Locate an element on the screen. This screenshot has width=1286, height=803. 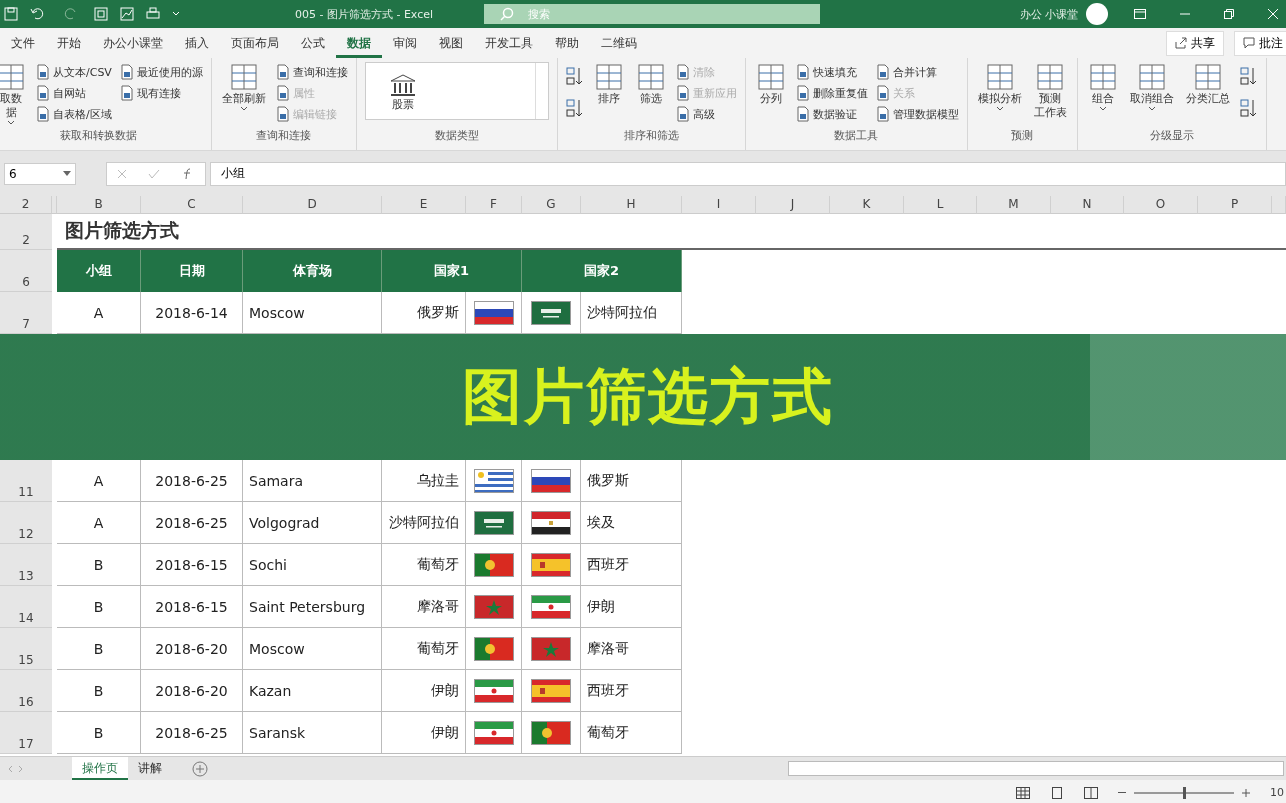
comments-button: 批注 is located at coordinates (1260, 43).